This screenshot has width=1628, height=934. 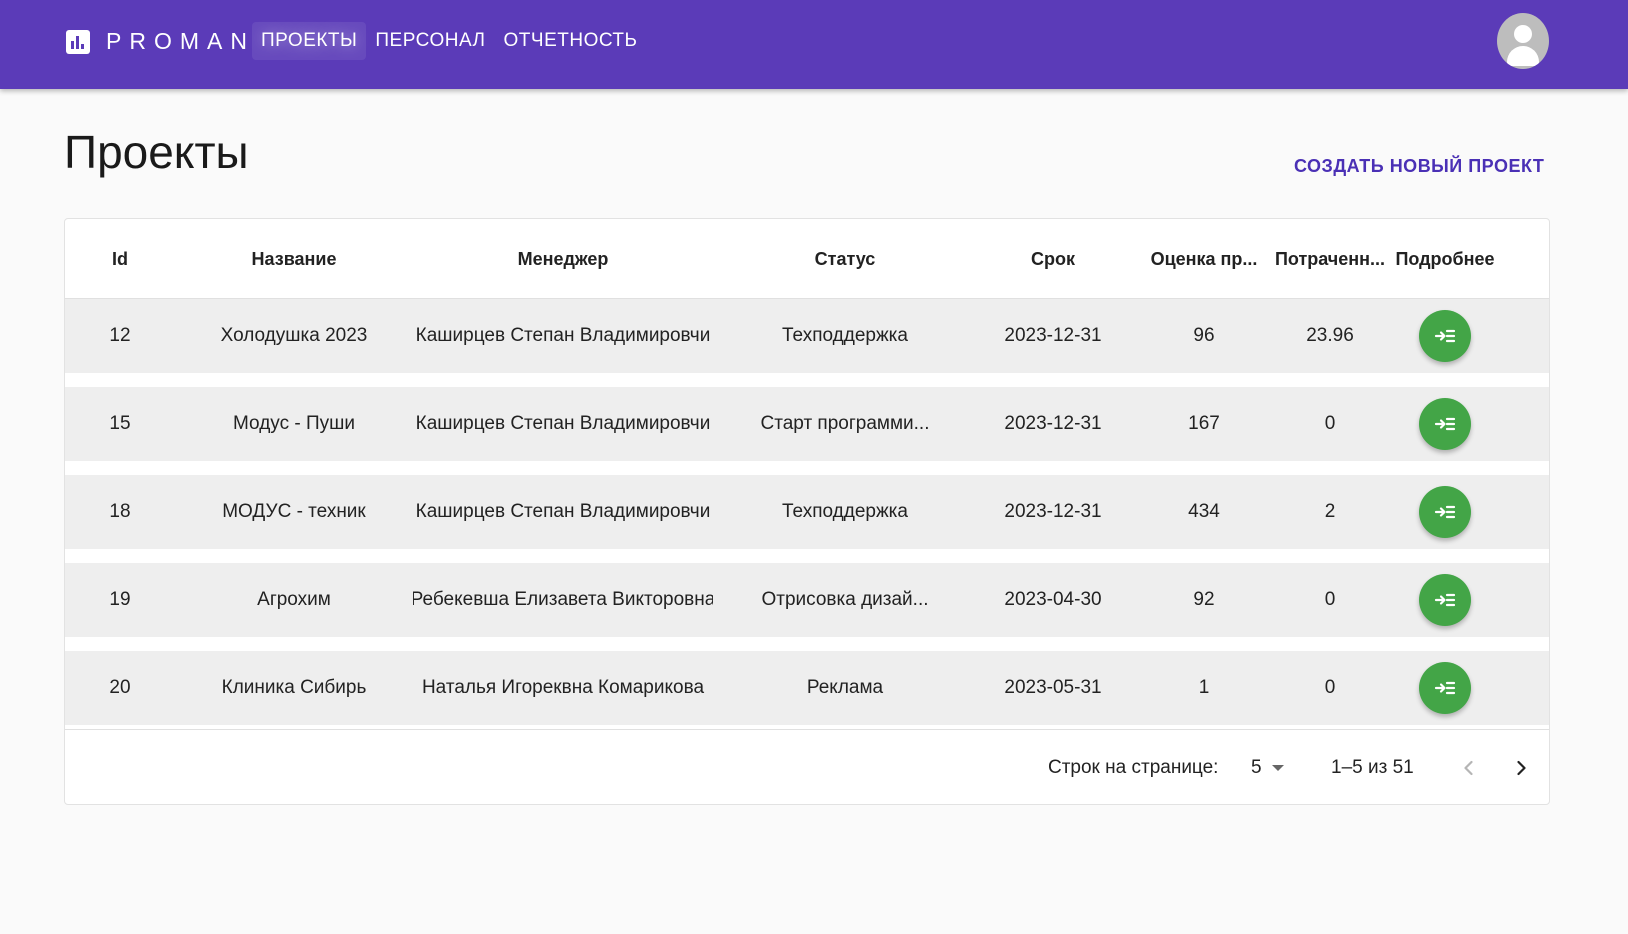 I want to click on nav-projects: ПРОЕКТЫ, so click(x=309, y=41).